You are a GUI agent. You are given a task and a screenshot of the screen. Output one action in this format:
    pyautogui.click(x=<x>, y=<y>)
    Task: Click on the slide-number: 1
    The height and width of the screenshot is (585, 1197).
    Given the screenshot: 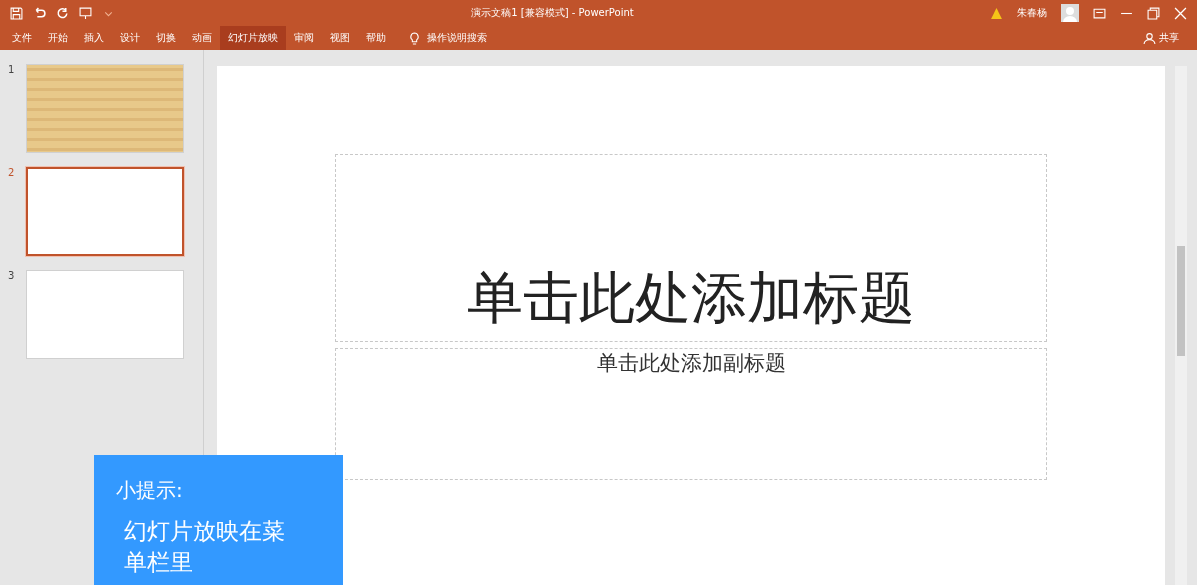 What is the action you would take?
    pyautogui.click(x=12, y=70)
    